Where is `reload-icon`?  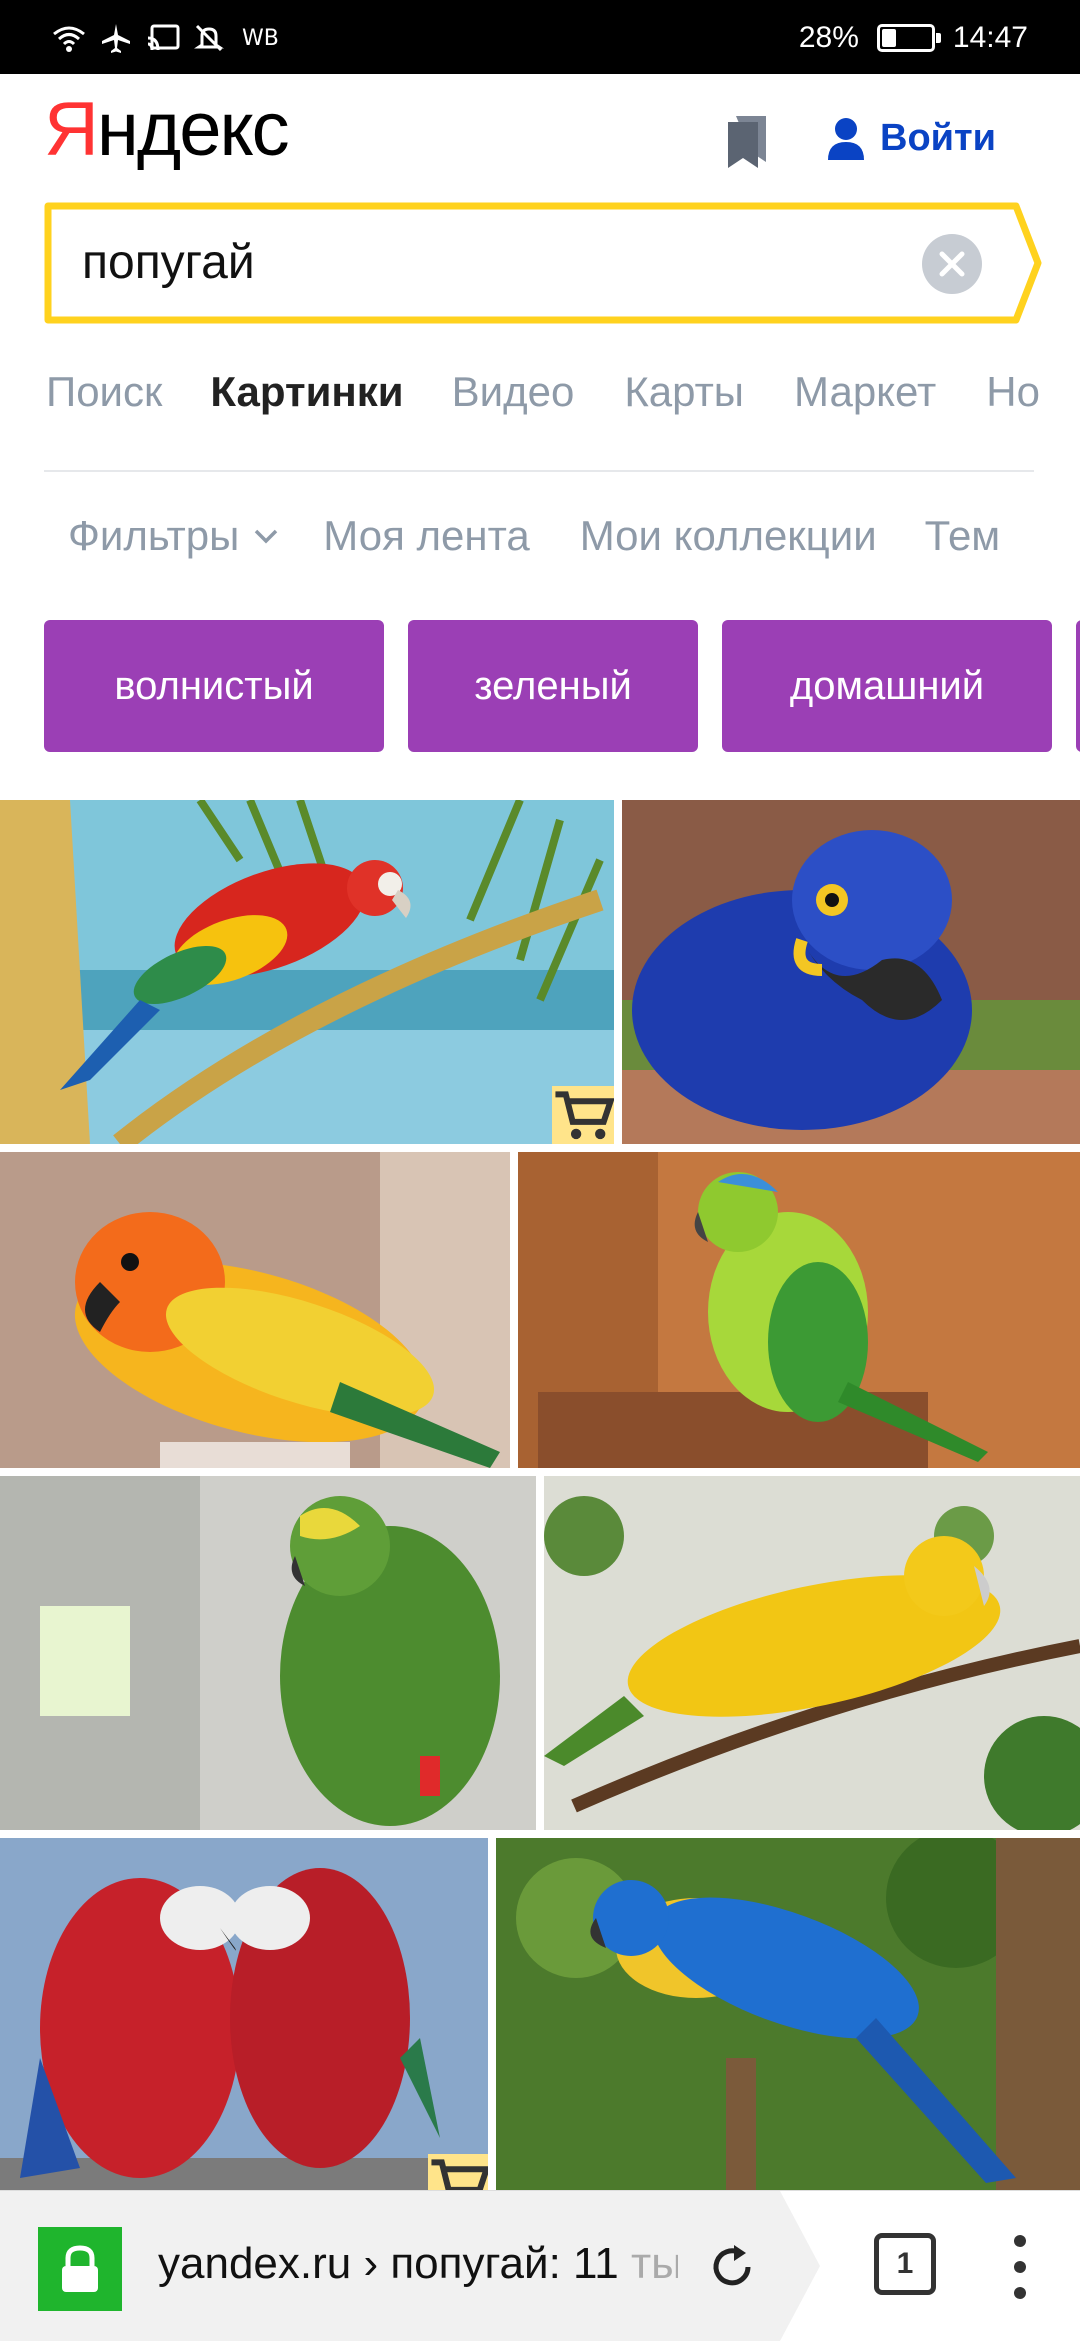
reload-icon is located at coordinates (732, 2267).